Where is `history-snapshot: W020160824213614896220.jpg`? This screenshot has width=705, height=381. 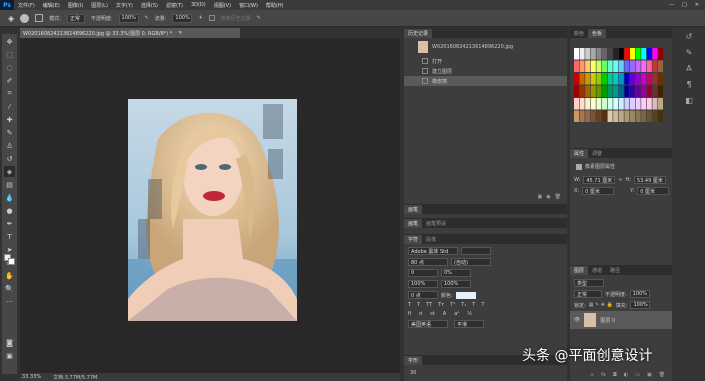 history-snapshot: W020160824213614896220.jpg is located at coordinates (485, 47).